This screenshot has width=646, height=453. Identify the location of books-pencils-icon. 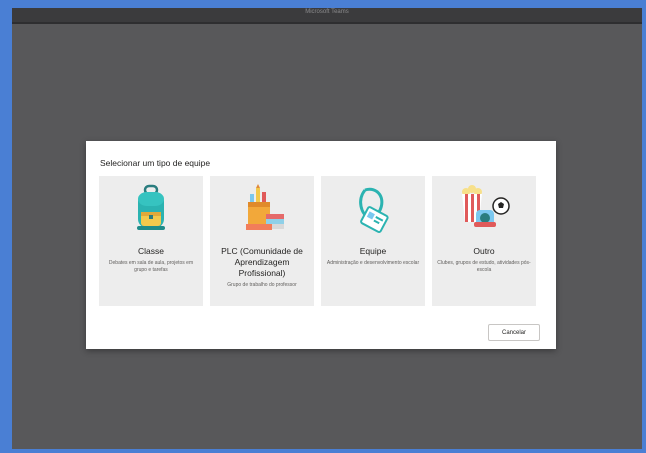
(262, 211).